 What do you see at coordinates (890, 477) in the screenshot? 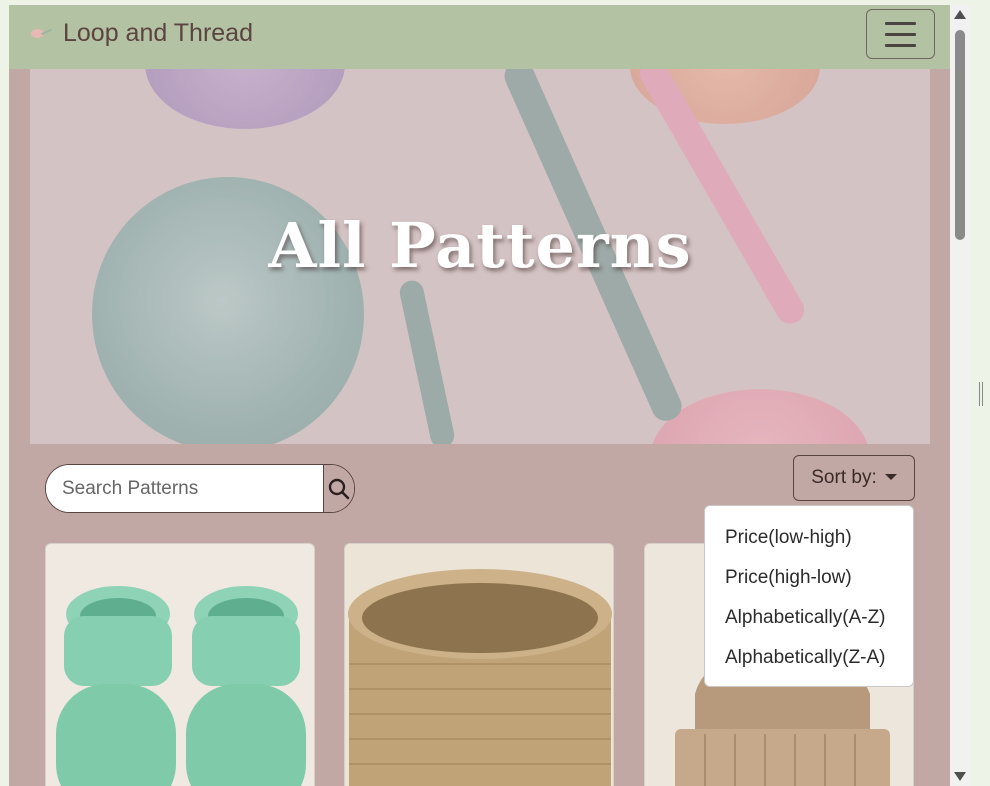
I see `caret-down-icon` at bounding box center [890, 477].